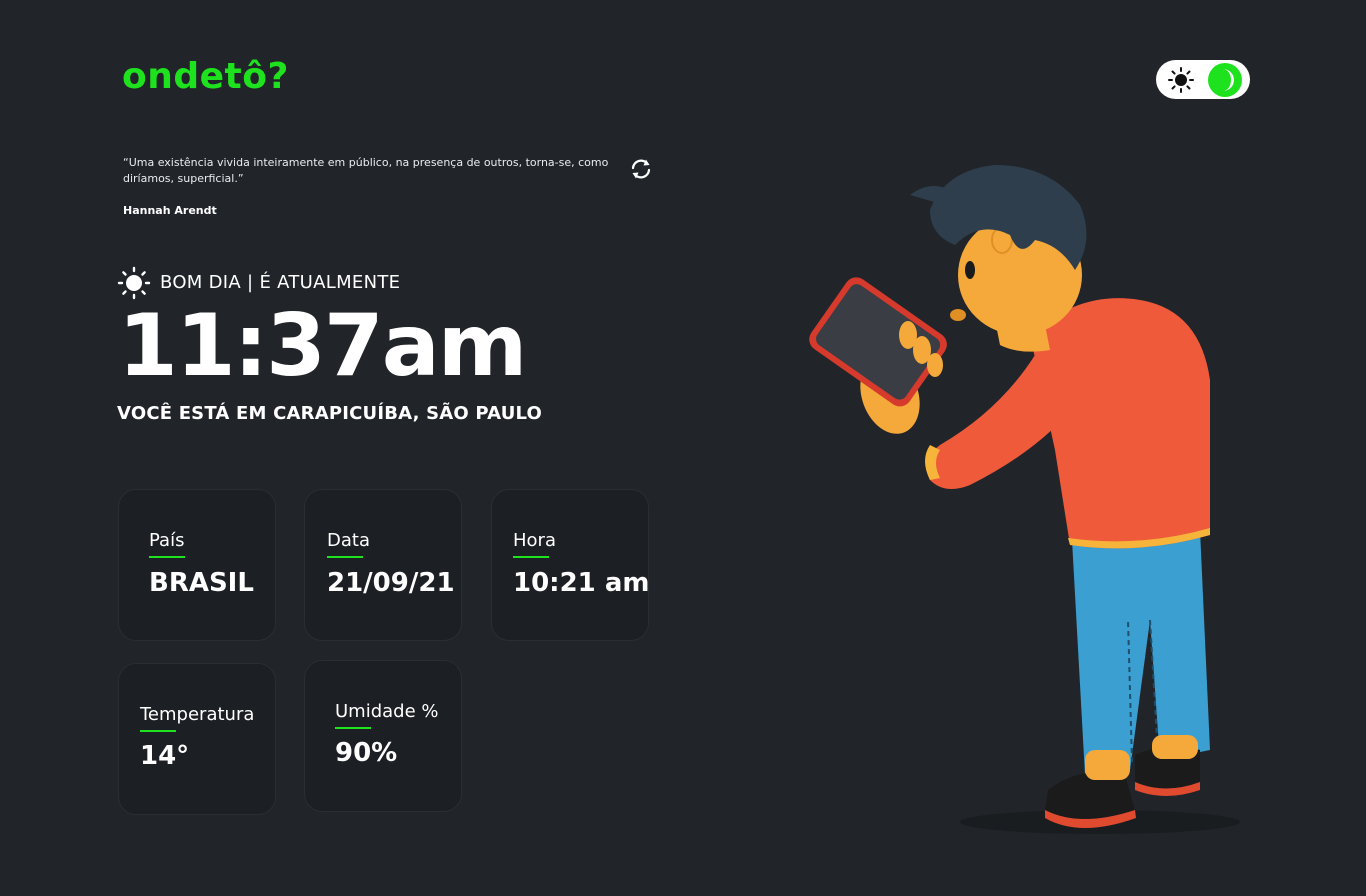 This screenshot has width=1366, height=896. Describe the element at coordinates (348, 540) in the screenshot. I see `card-label: Data` at that location.